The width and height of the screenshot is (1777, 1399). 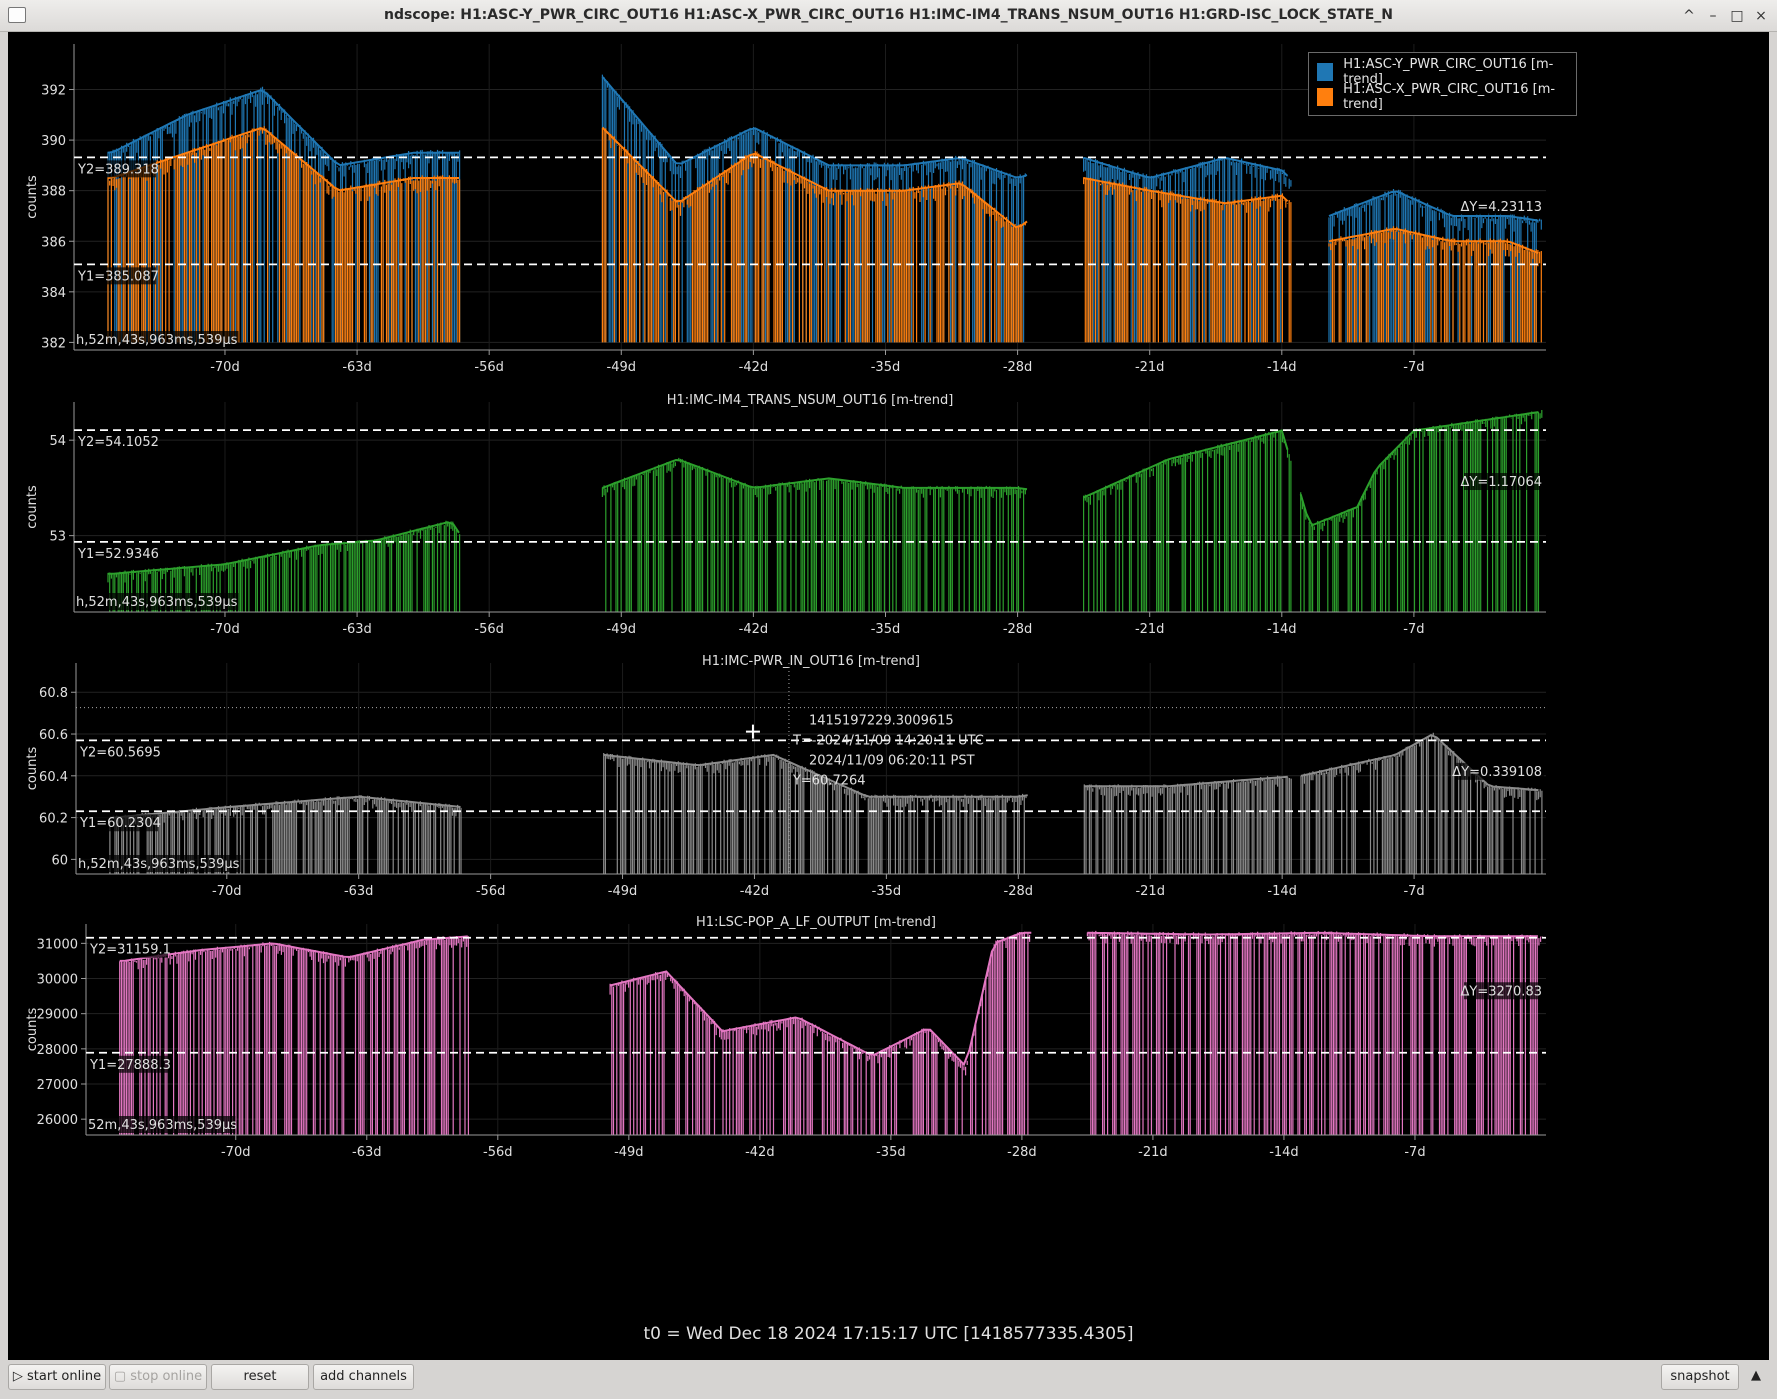 What do you see at coordinates (57, 944) in the screenshot?
I see `y-tick-label: 31000` at bounding box center [57, 944].